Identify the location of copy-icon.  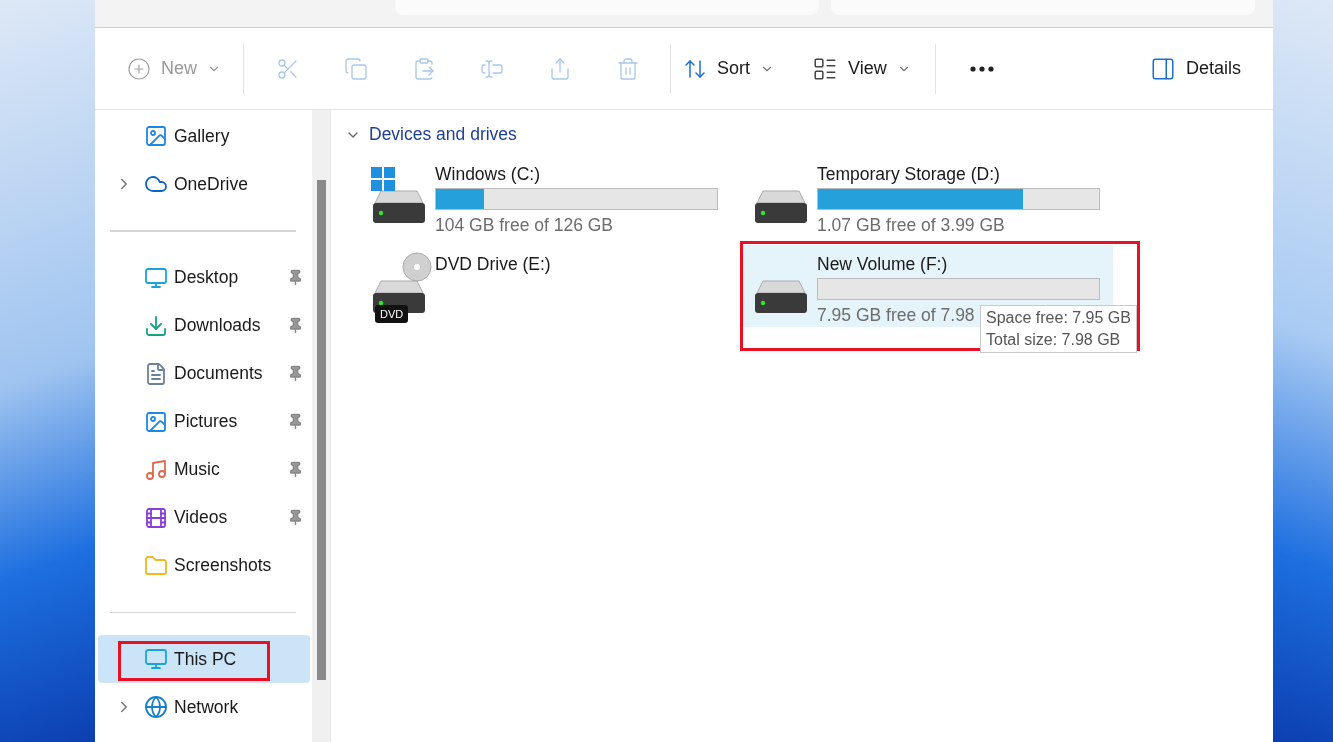
(356, 68).